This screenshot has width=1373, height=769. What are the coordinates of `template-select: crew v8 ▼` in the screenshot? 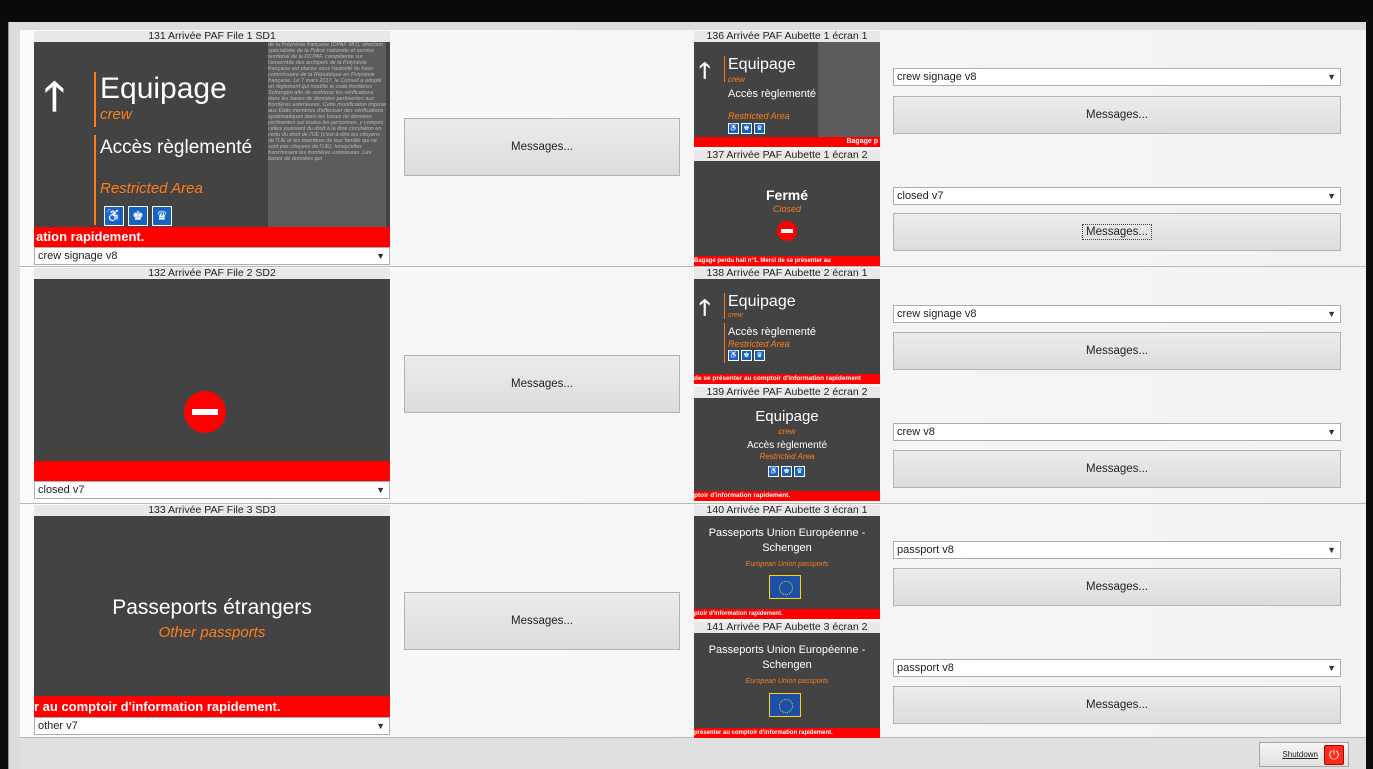 It's located at (1117, 432).